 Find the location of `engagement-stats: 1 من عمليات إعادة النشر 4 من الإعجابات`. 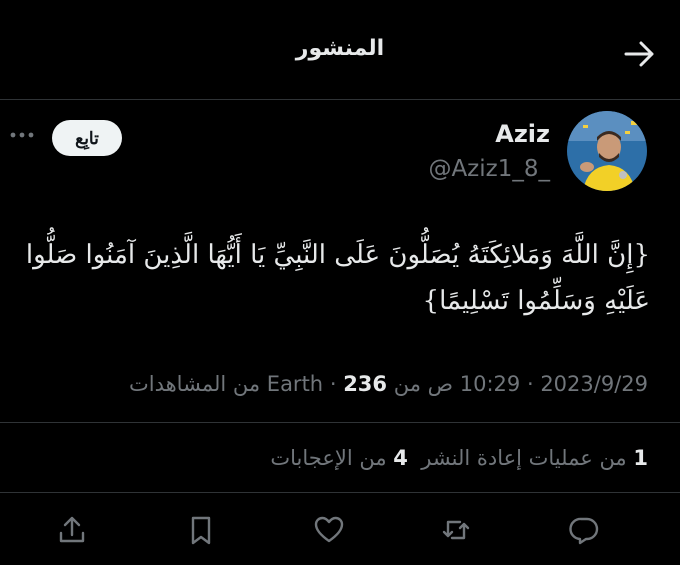

engagement-stats: 1 من عمليات إعادة النشر 4 من الإعجابات is located at coordinates (338, 458).